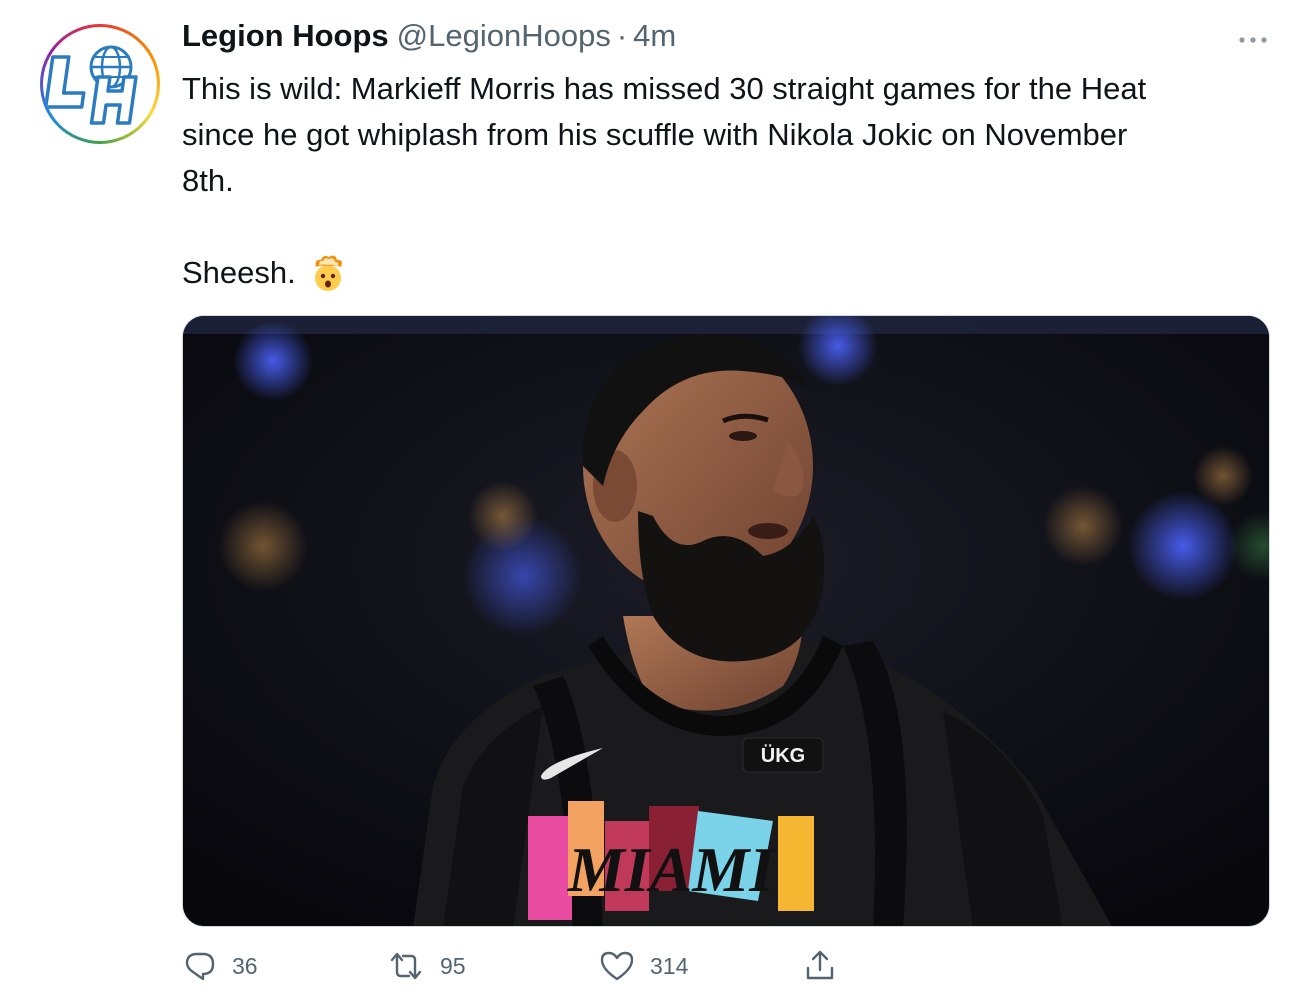 Image resolution: width=1310 pixels, height=1007 pixels. I want to click on share-button, so click(820, 966).